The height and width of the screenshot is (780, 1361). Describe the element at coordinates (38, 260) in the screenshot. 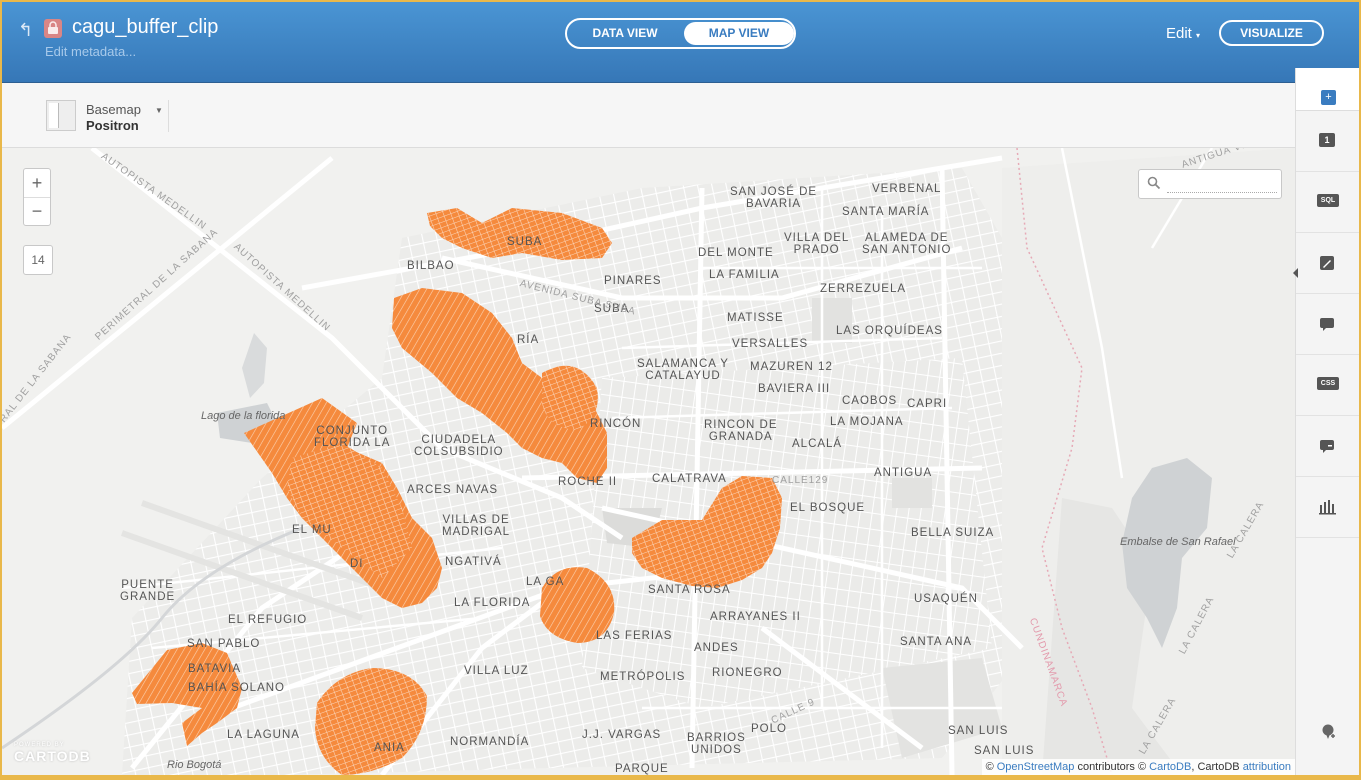

I see `zoom-level-indicator: 14` at that location.